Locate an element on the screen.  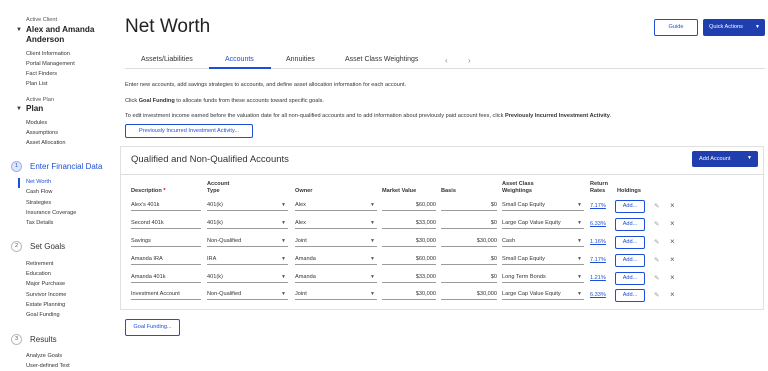
sidebar-item-modules: Modules is located at coordinates (36, 123).